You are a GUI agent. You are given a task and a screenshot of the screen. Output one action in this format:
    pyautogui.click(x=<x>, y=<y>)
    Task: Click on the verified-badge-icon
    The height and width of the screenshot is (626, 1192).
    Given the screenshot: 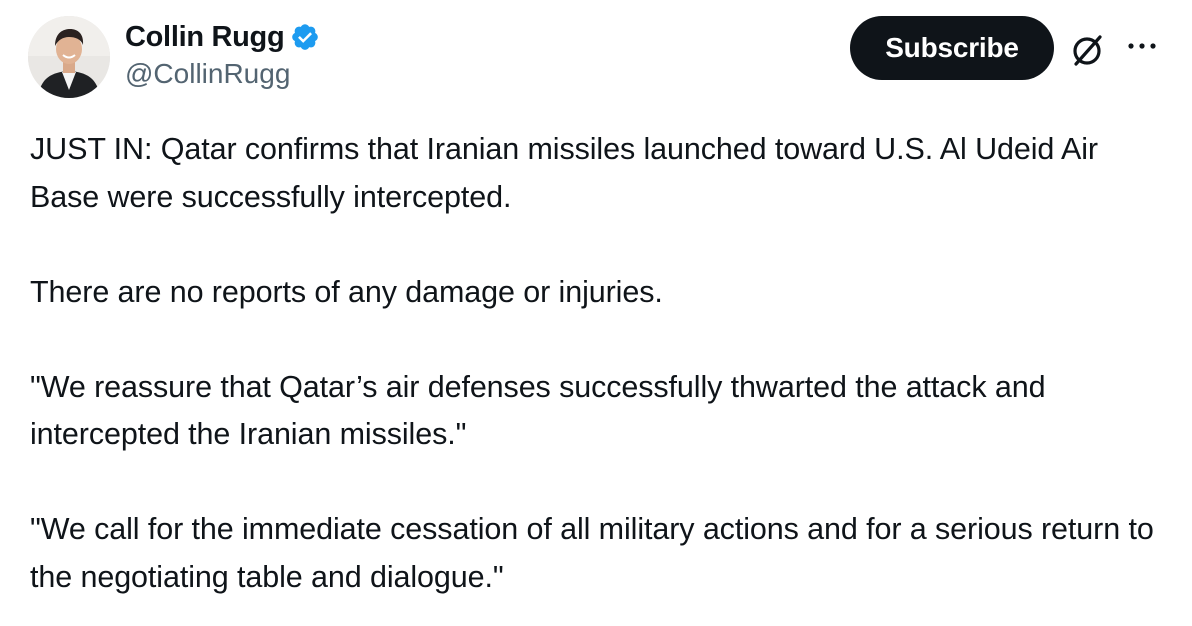 What is the action you would take?
    pyautogui.click(x=305, y=37)
    